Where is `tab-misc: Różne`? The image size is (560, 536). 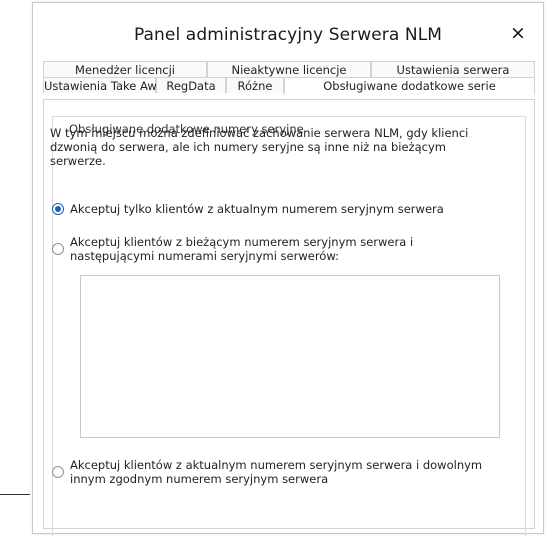 tab-misc: Różne is located at coordinates (255, 85).